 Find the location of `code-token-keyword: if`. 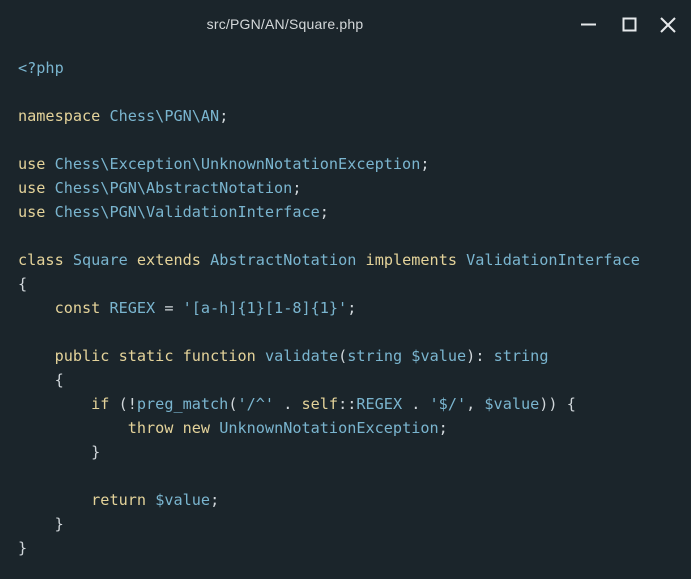

code-token-keyword: if is located at coordinates (100, 404).